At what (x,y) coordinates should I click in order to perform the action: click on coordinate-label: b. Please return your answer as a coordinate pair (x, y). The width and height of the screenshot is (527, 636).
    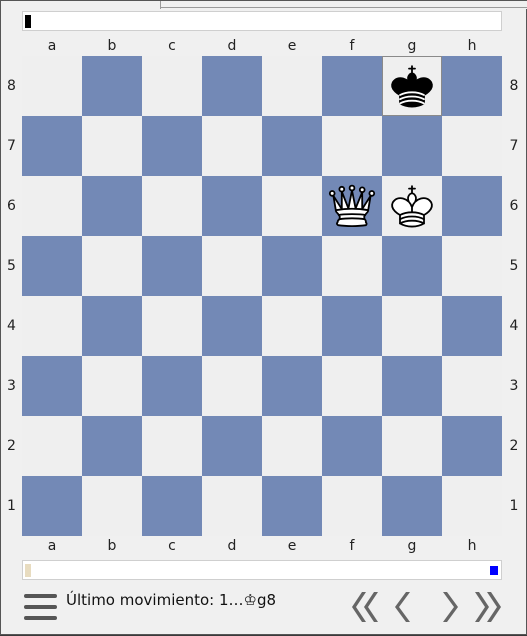
    Looking at the image, I should click on (112, 46).